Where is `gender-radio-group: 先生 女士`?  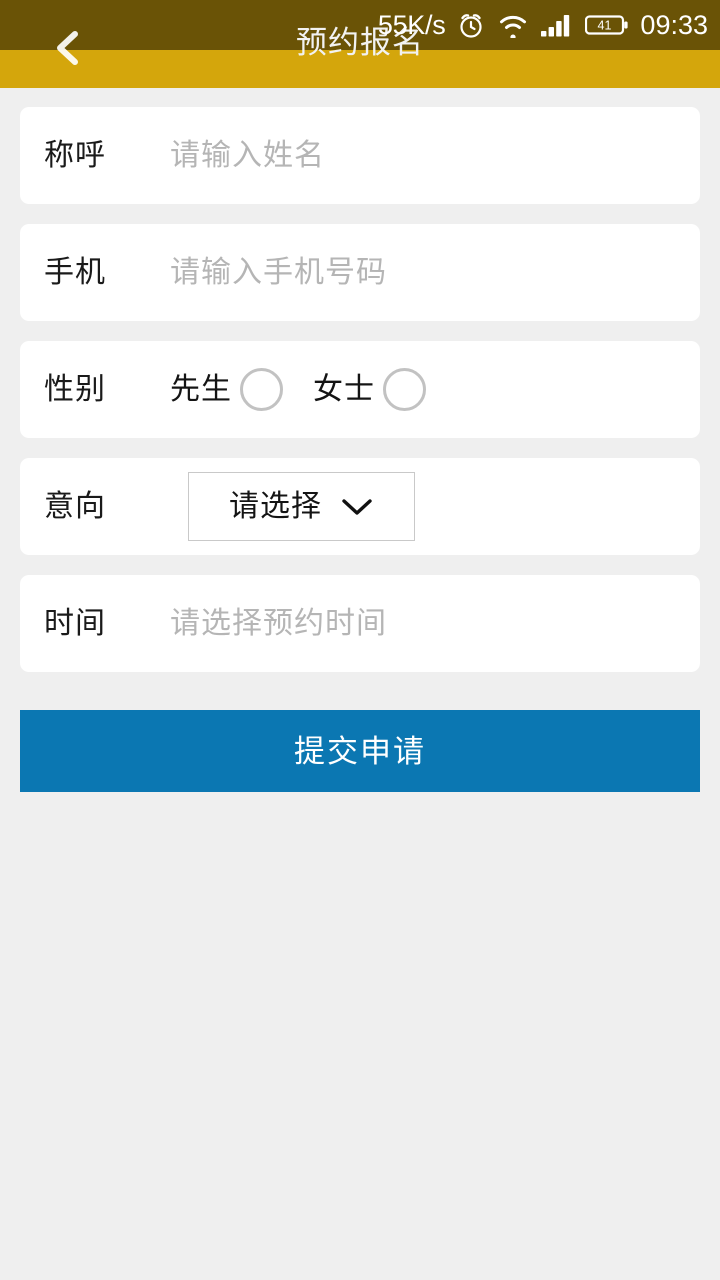 gender-radio-group: 先生 女士 is located at coordinates (435, 389).